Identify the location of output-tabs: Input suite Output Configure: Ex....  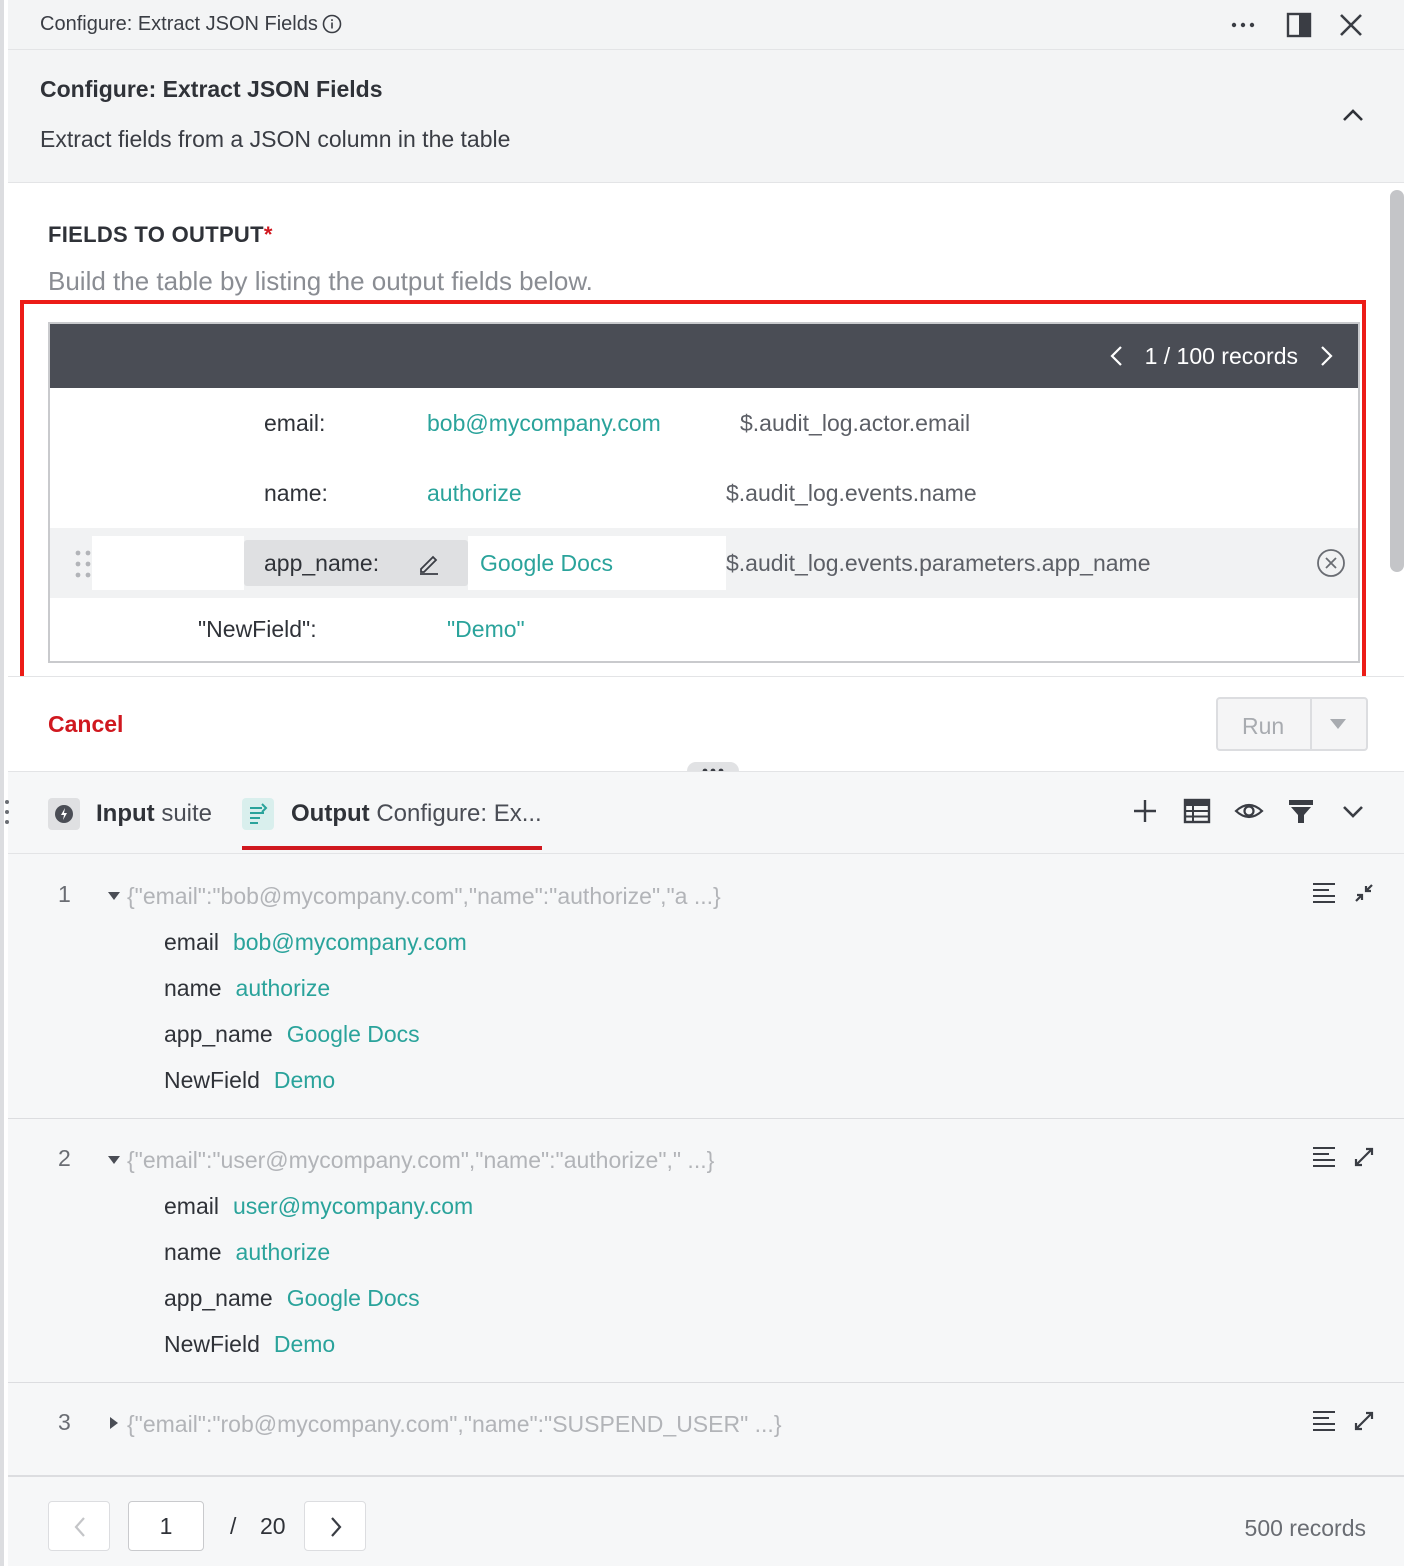
(704, 813).